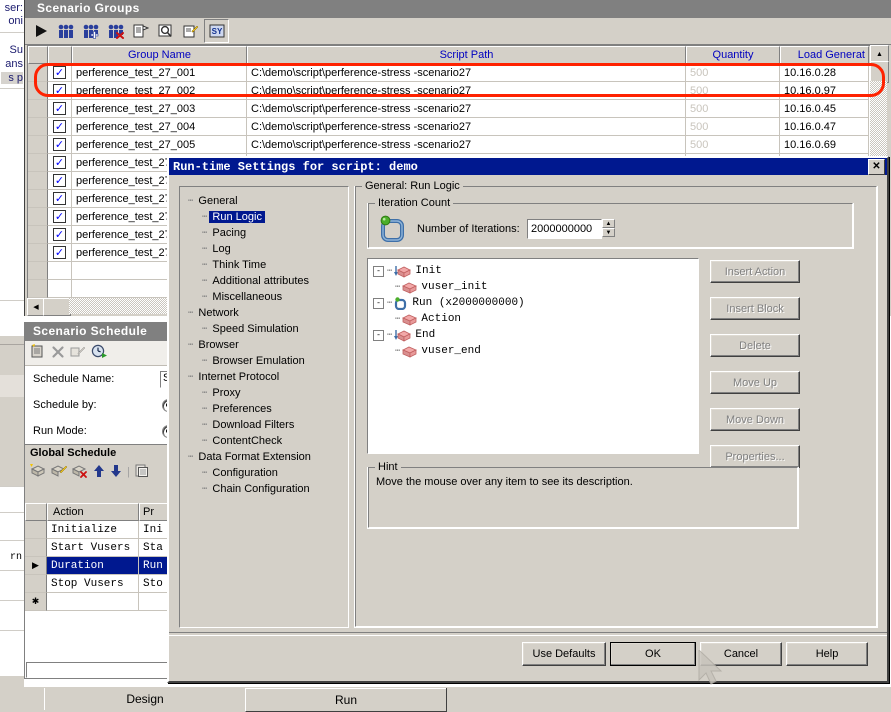  Describe the element at coordinates (264, 201) in the screenshot. I see `tree-item-general: ⋯ General` at that location.